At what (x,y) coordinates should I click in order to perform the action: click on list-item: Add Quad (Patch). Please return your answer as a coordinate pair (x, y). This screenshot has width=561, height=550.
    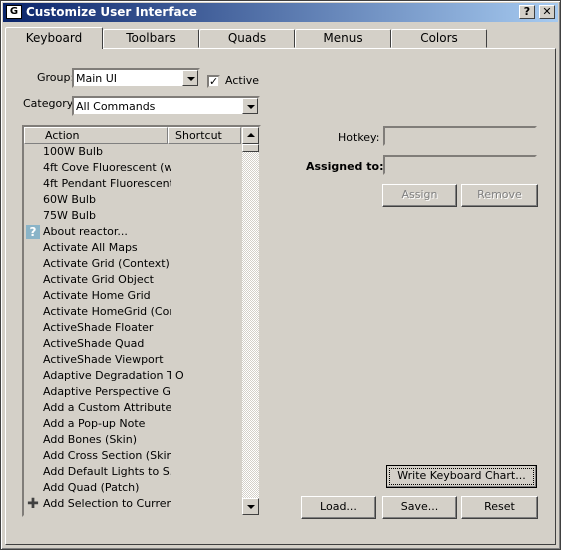
    Looking at the image, I should click on (132, 488).